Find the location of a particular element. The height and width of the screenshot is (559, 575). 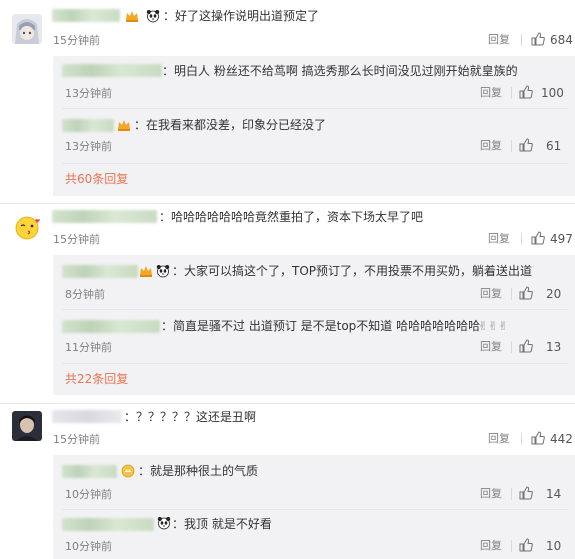

reply-text: ：我顶 就是不好看 is located at coordinates (222, 524).